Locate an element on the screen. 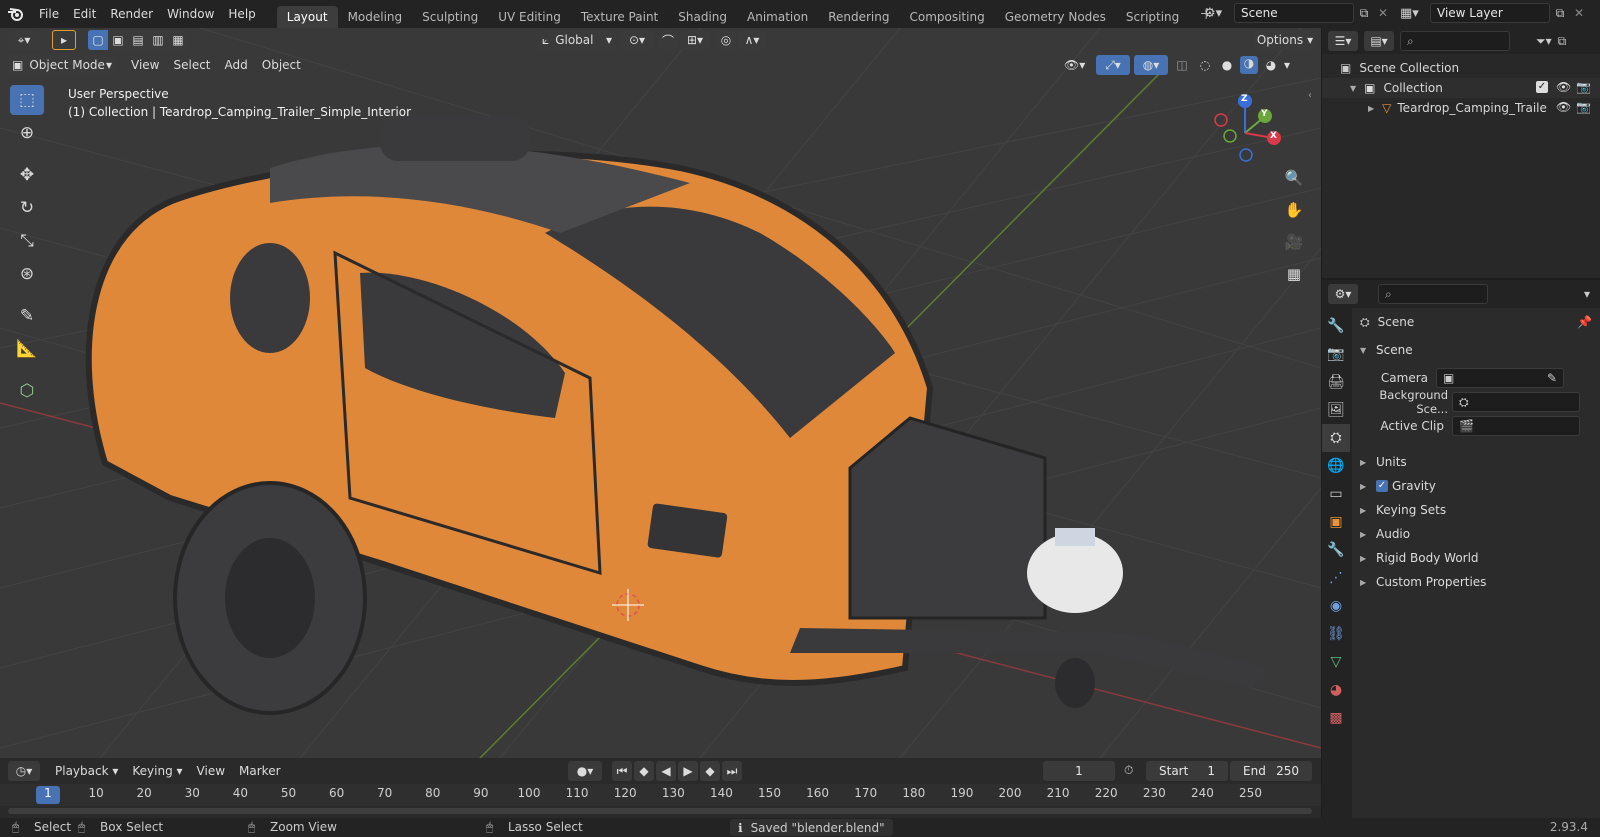 The image size is (1600, 837). outliner-item-scene-collection: ▣ Scene Collection is located at coordinates (1461, 68).